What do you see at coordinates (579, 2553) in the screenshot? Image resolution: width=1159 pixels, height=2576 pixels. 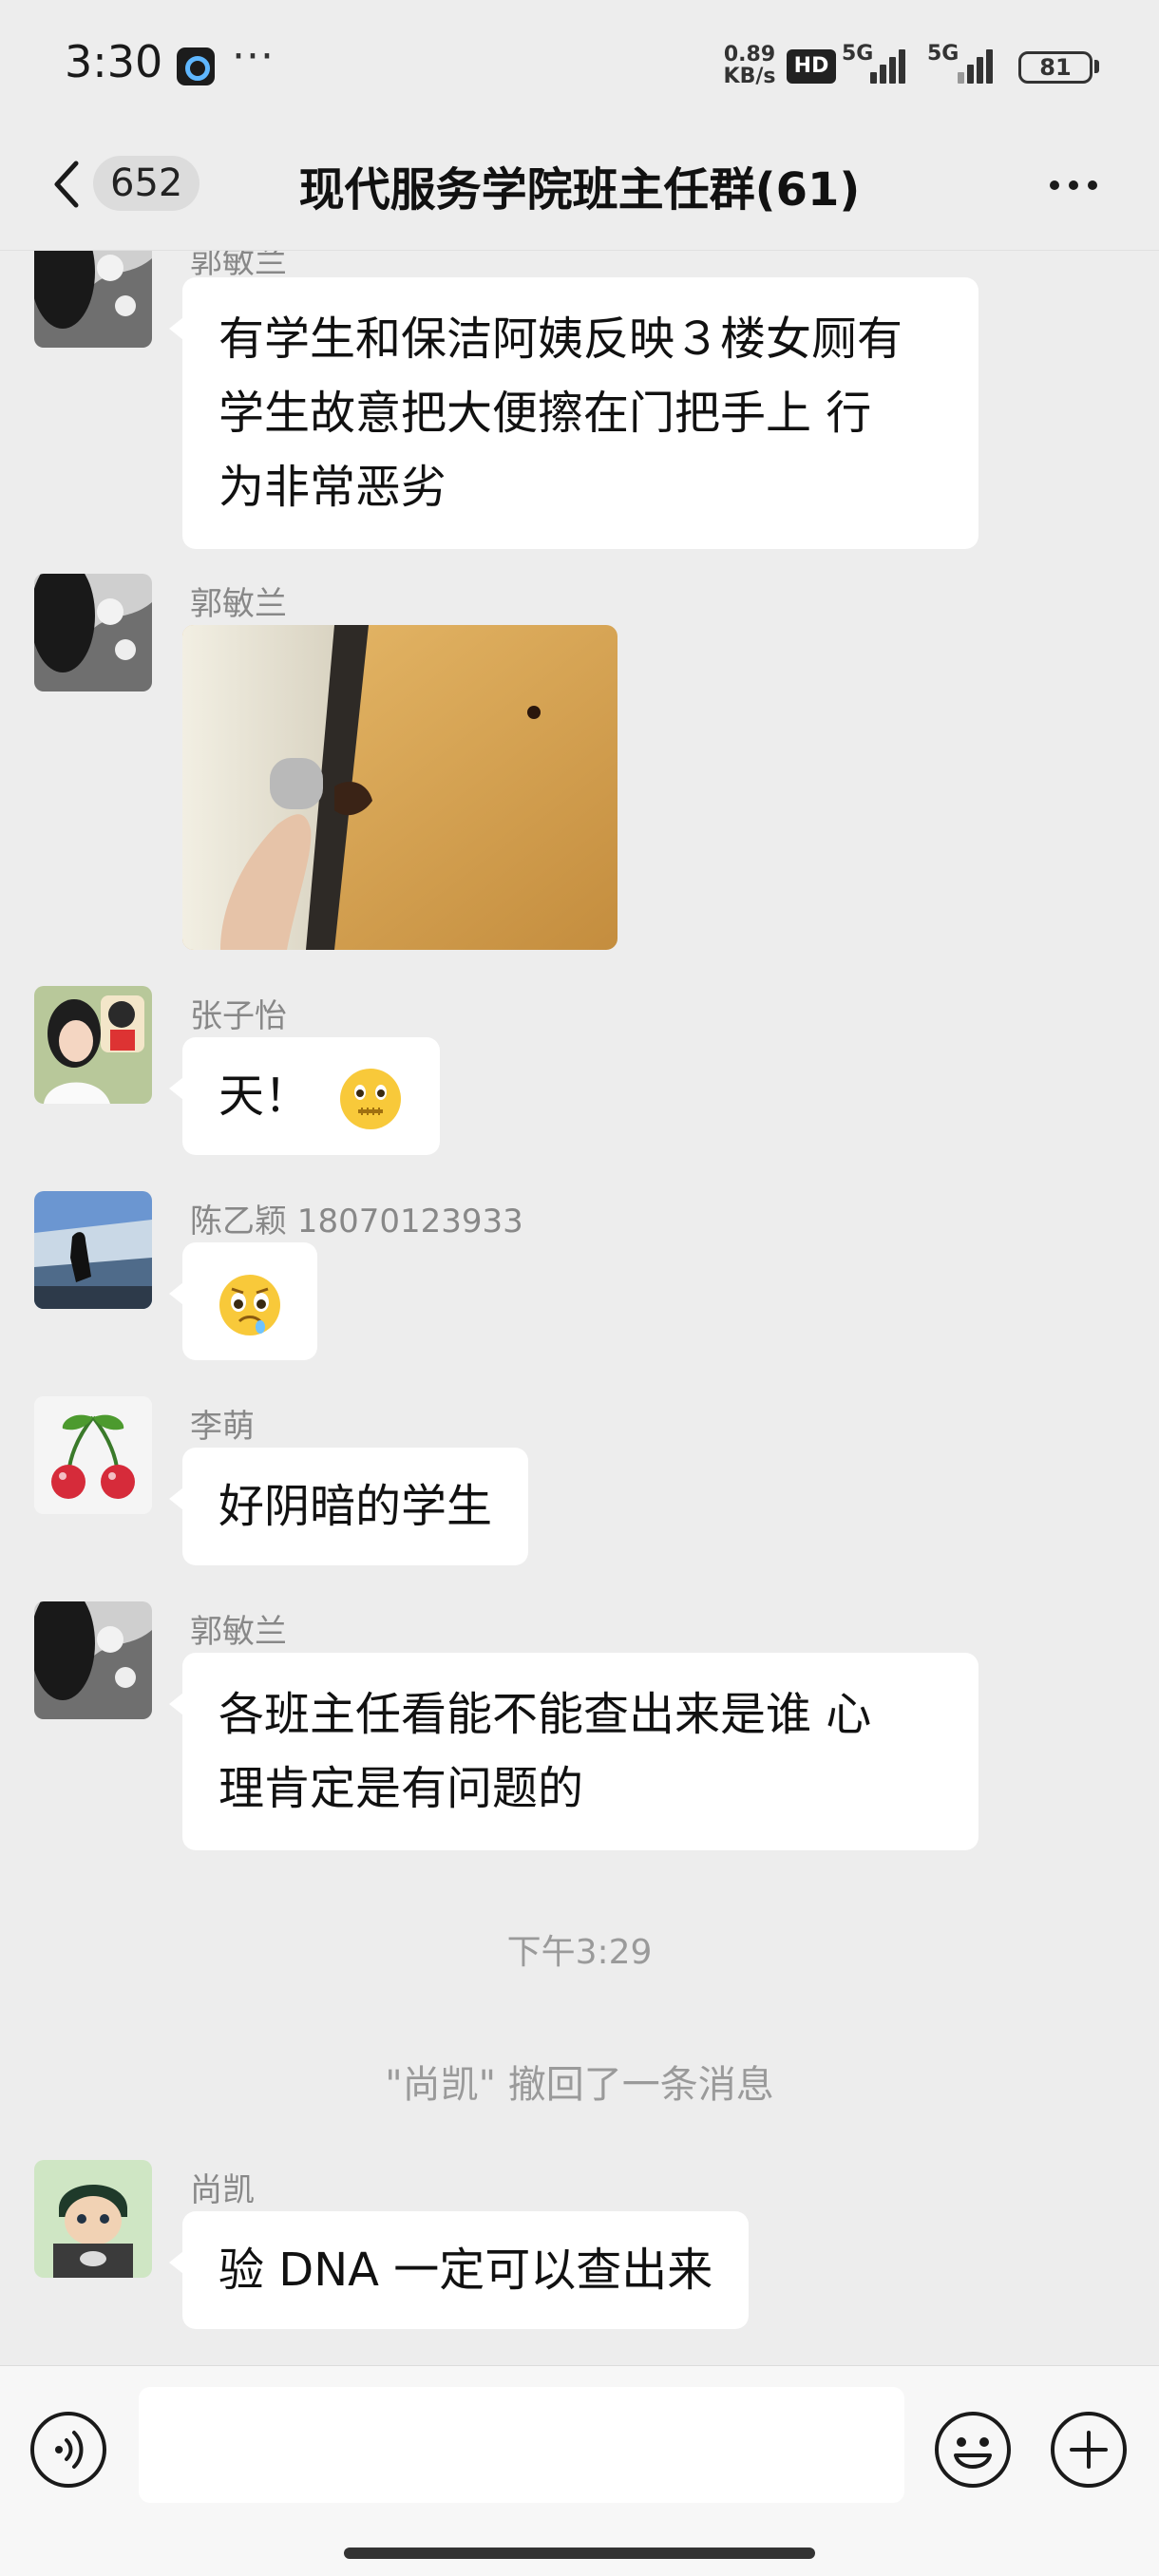 I see `home-indicator` at bounding box center [579, 2553].